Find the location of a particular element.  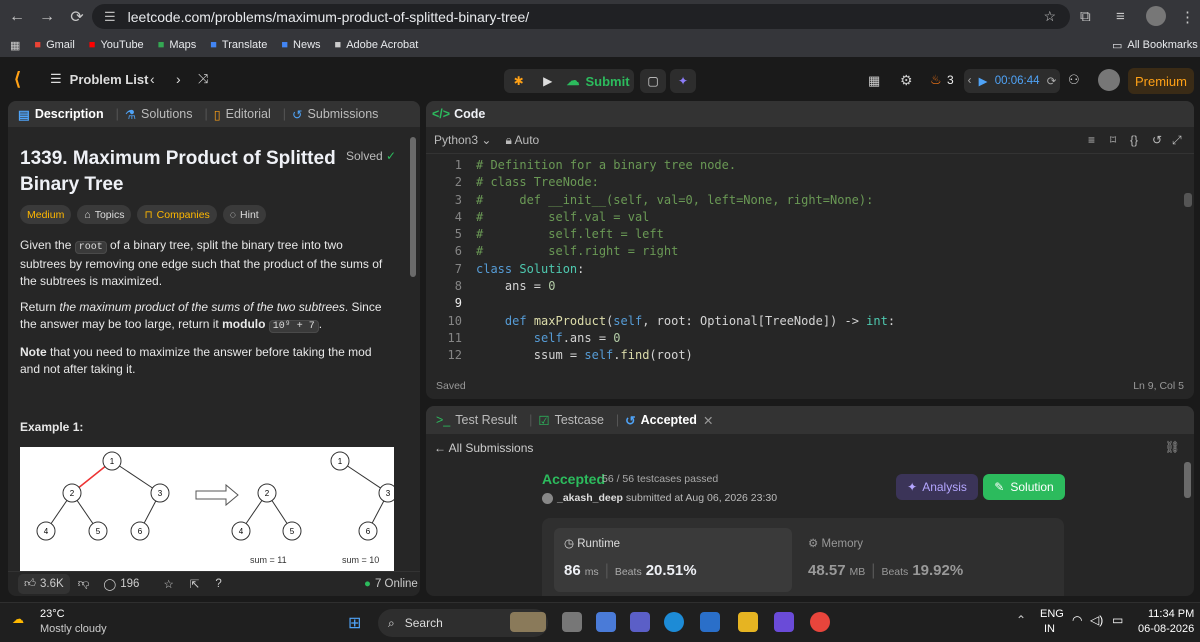

code-line: 2 # class TreeNode: is located at coordinates (806, 182).